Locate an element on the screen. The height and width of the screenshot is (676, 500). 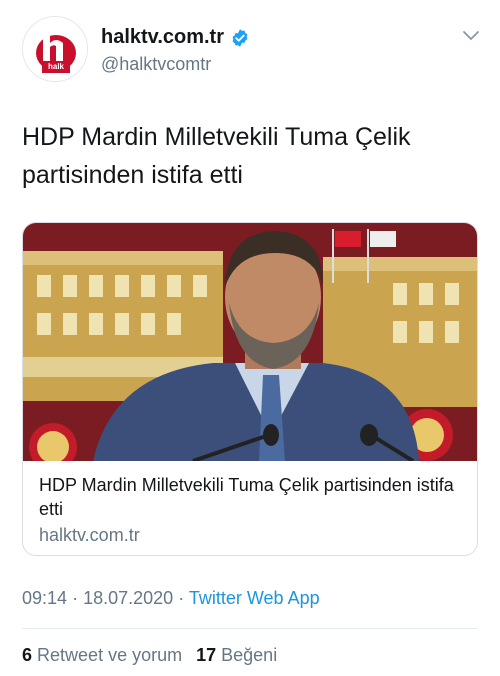
retweets-stat: 6 Retweet ve yorum is located at coordinates (102, 655).